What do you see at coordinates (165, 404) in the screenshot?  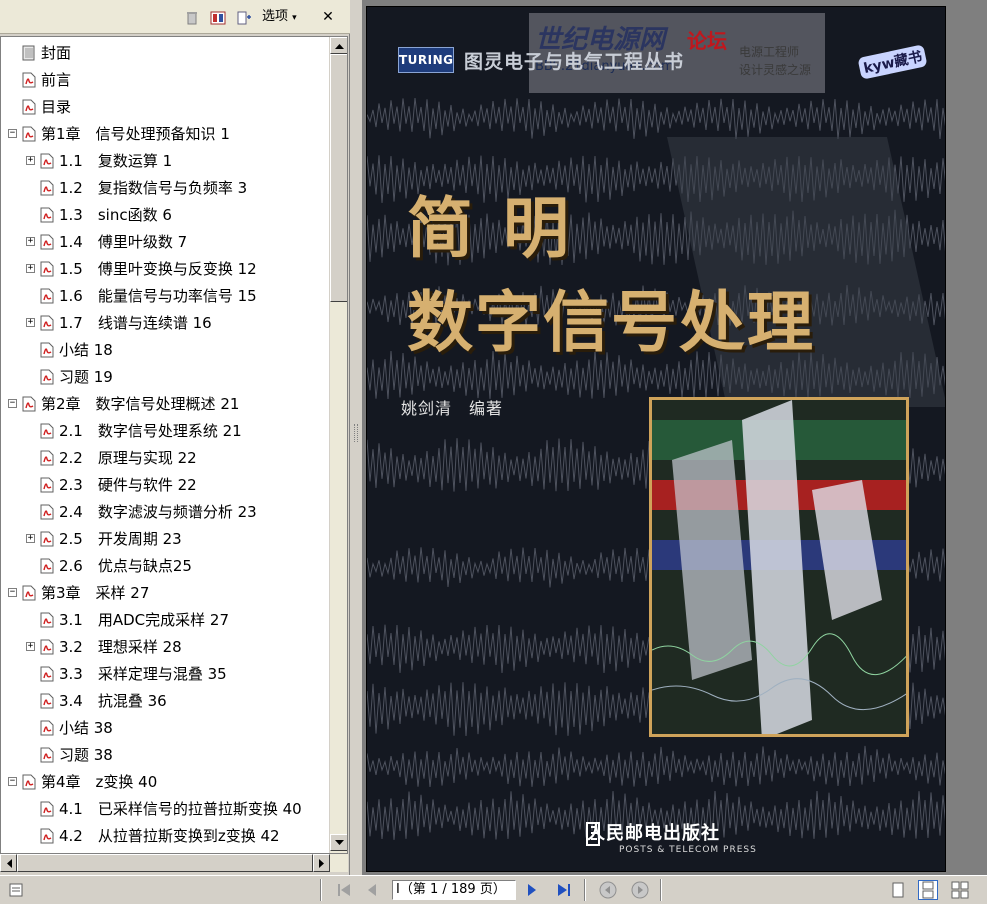 I see `bookmark-item: − 第2章 数字信号处理概述 21` at bounding box center [165, 404].